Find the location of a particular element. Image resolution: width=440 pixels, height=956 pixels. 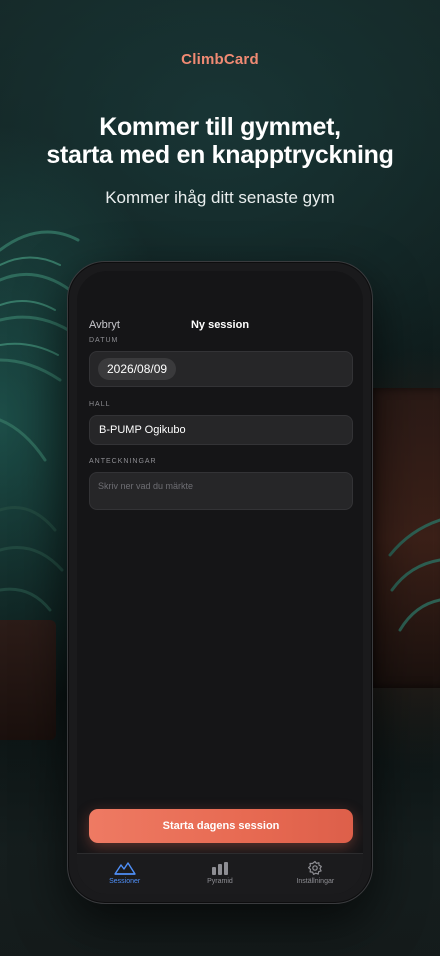

mountain-icon is located at coordinates (124, 868).